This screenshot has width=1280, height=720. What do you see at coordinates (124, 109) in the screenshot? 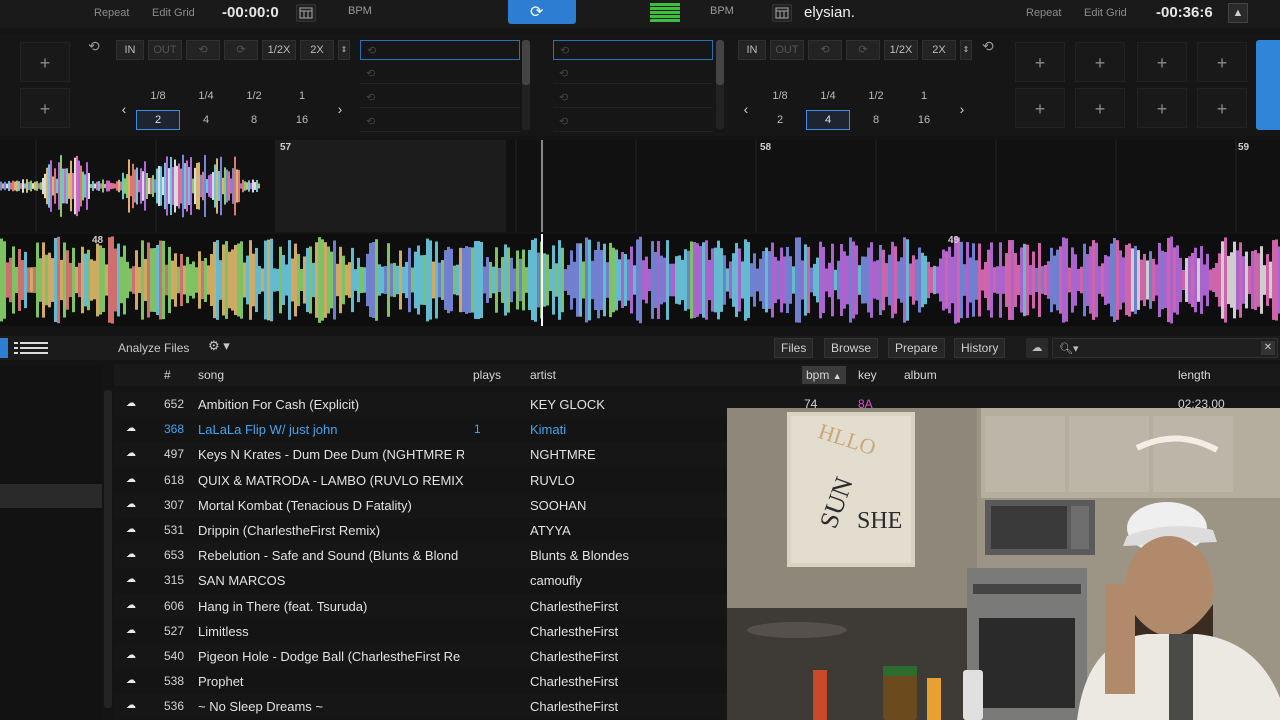
I see `left-loop-prev-icon: ‹` at bounding box center [124, 109].